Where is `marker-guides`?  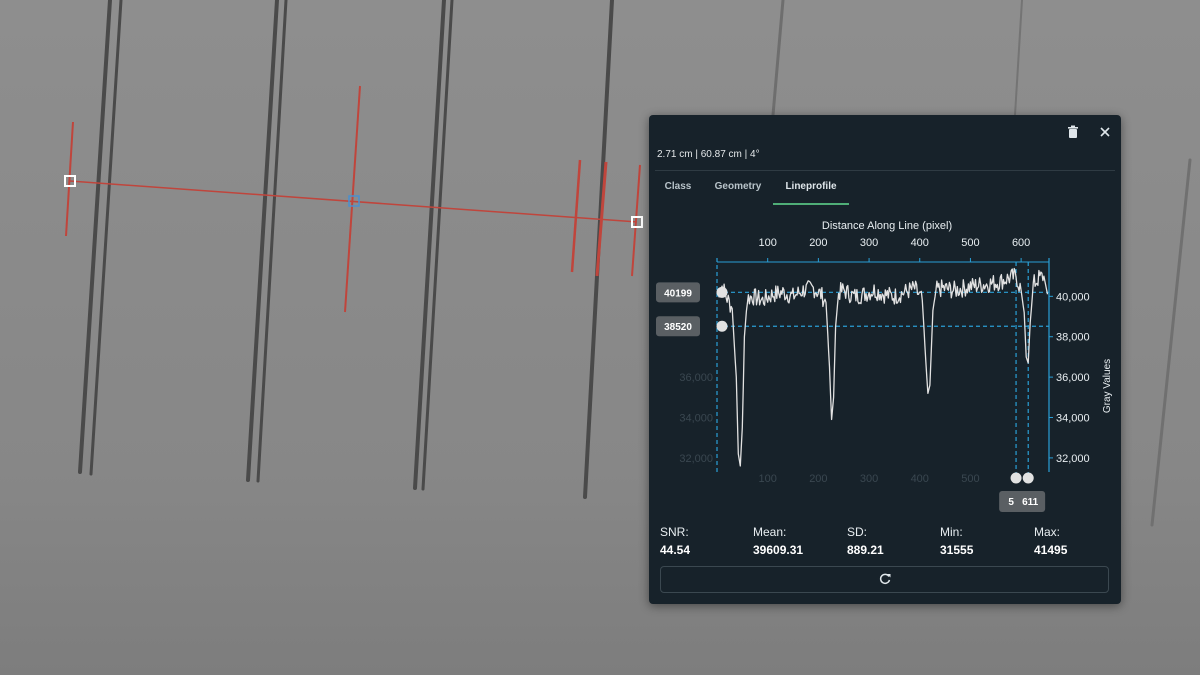 marker-guides is located at coordinates (883, 367).